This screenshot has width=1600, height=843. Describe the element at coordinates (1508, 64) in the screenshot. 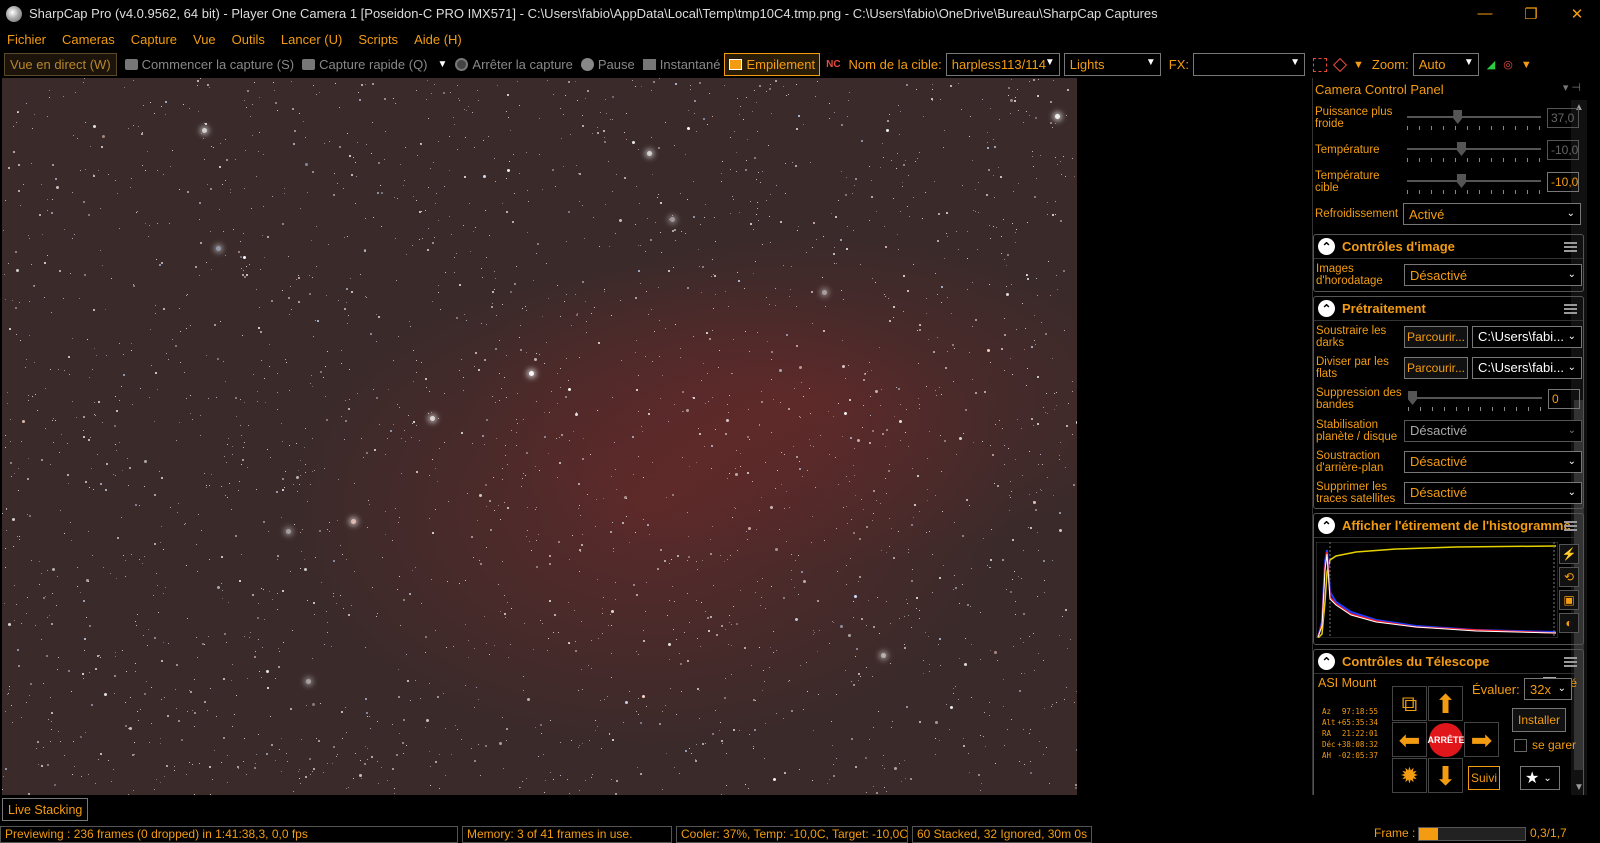

I see `timer-icon: ◎` at that location.